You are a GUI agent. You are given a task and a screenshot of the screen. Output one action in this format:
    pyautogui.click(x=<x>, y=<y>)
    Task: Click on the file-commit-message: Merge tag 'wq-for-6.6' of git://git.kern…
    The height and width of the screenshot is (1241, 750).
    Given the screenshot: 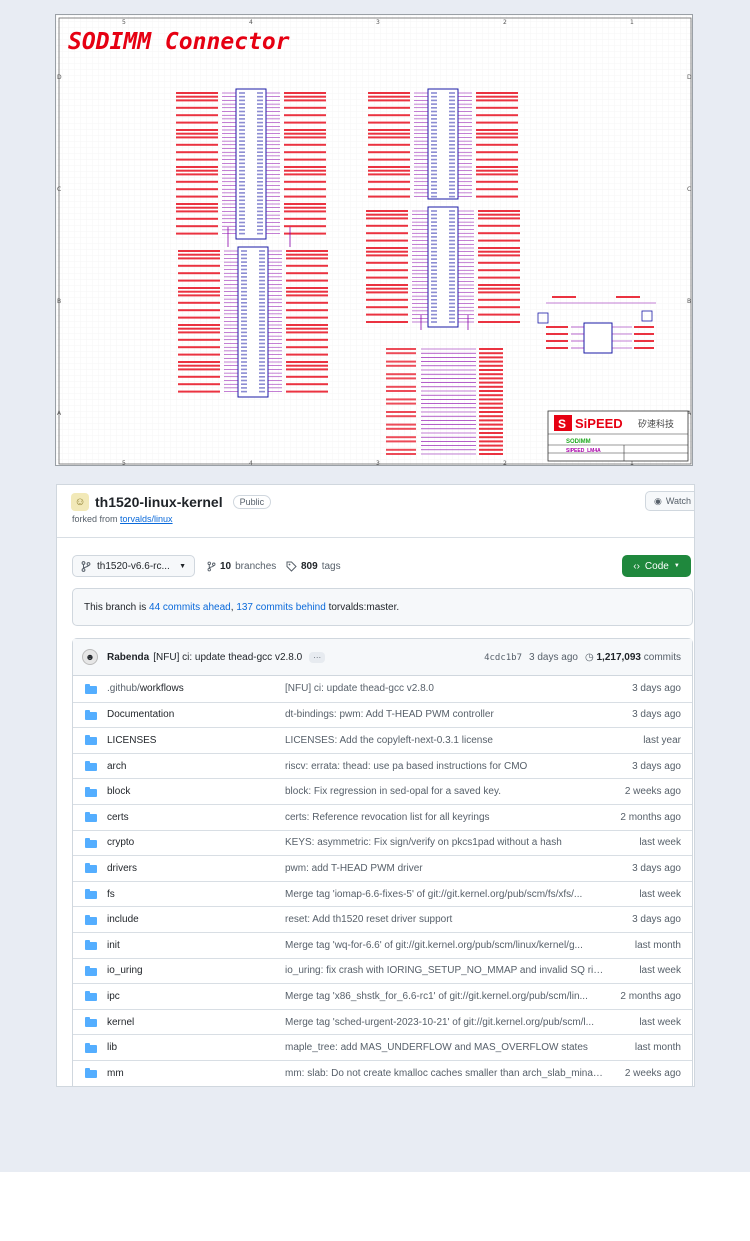 What is the action you would take?
    pyautogui.click(x=445, y=945)
    